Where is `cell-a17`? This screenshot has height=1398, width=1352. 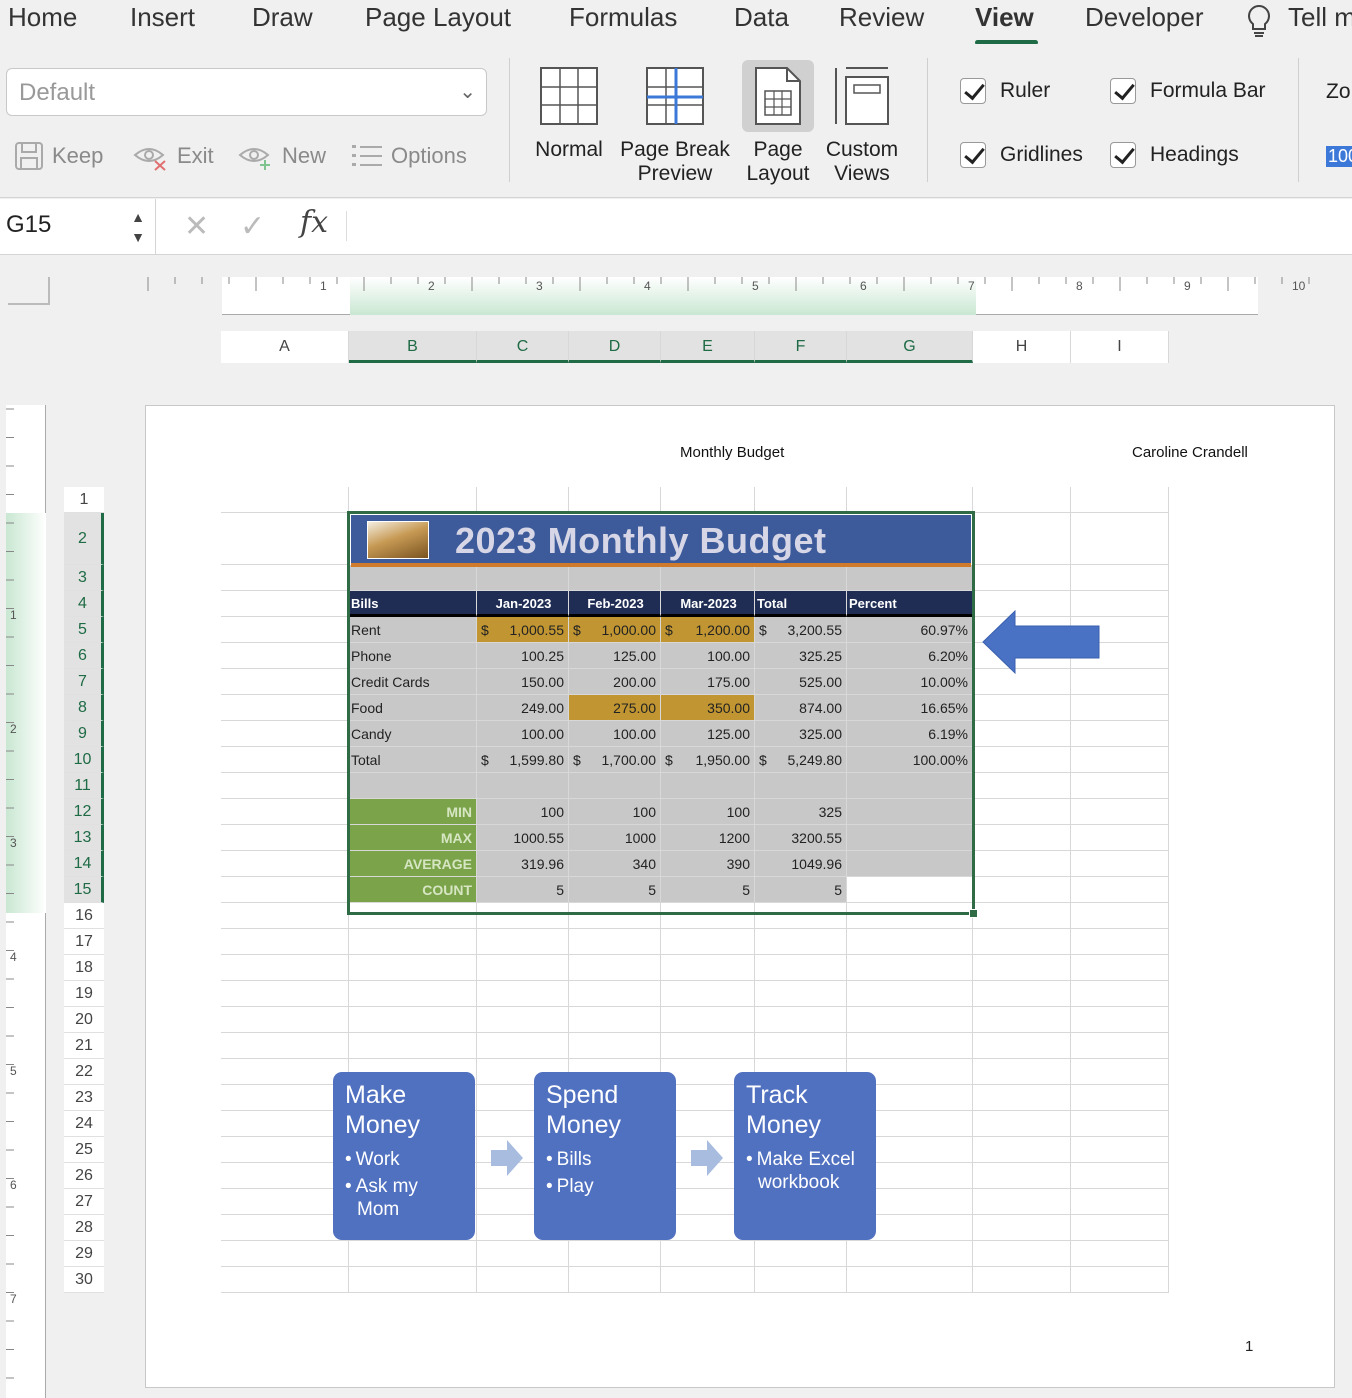 cell-a17 is located at coordinates (285, 942).